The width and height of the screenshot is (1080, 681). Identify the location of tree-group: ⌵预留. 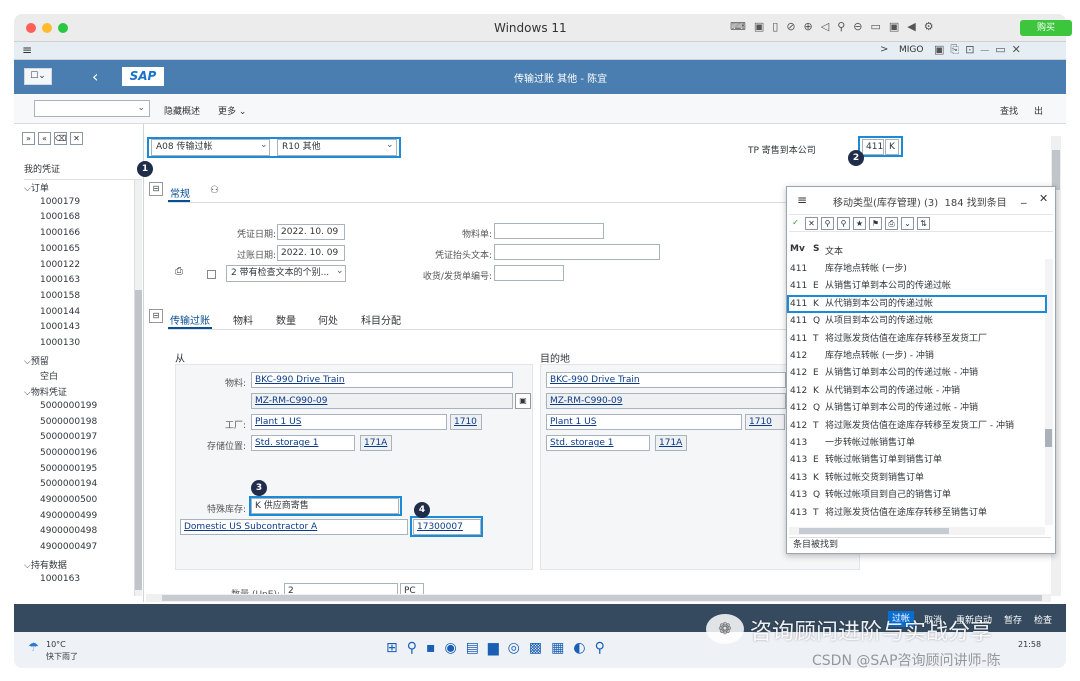
(36, 360).